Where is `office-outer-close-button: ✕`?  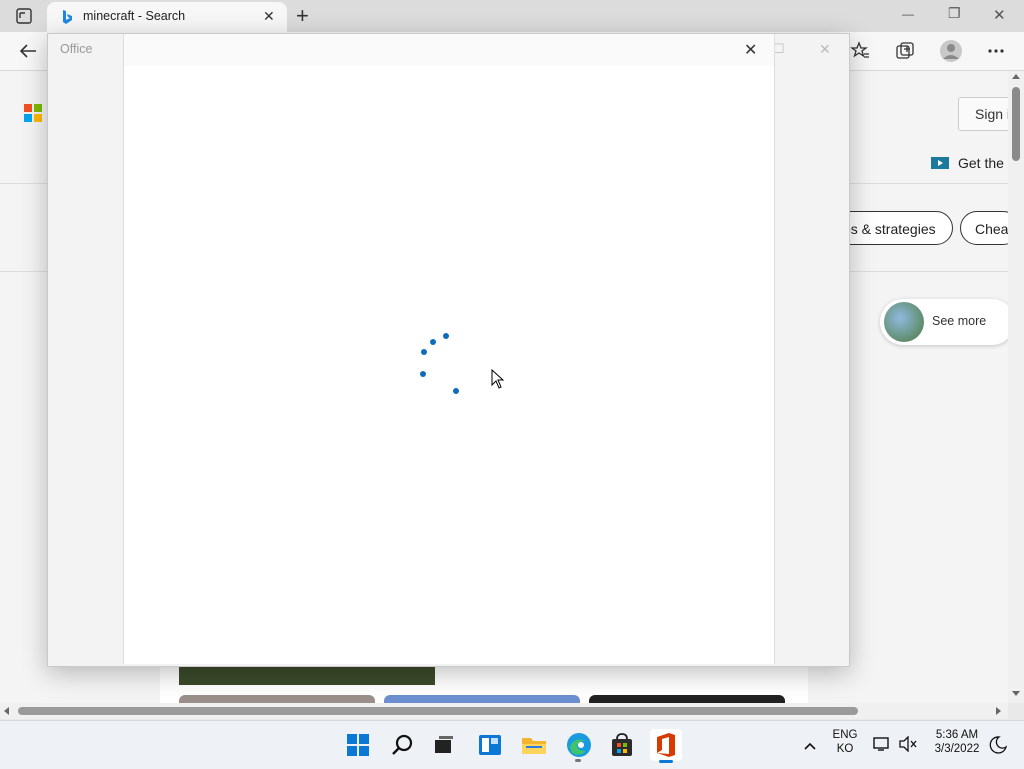
office-outer-close-button: ✕ is located at coordinates (825, 49).